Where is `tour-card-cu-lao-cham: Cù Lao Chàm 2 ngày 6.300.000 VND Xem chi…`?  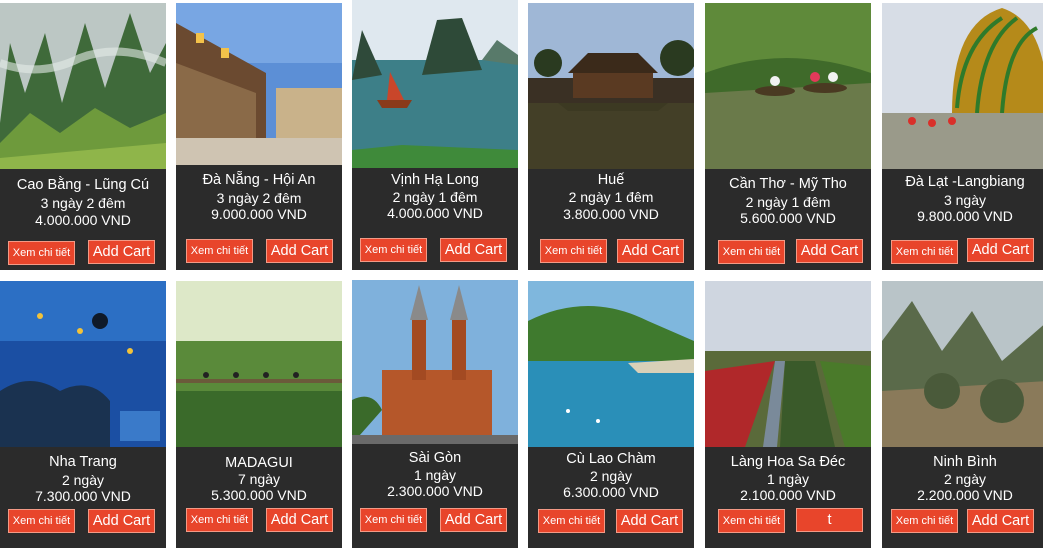
tour-card-cu-lao-cham: Cù Lao Chàm 2 ngày 6.300.000 VND Xem chi… is located at coordinates (611, 414).